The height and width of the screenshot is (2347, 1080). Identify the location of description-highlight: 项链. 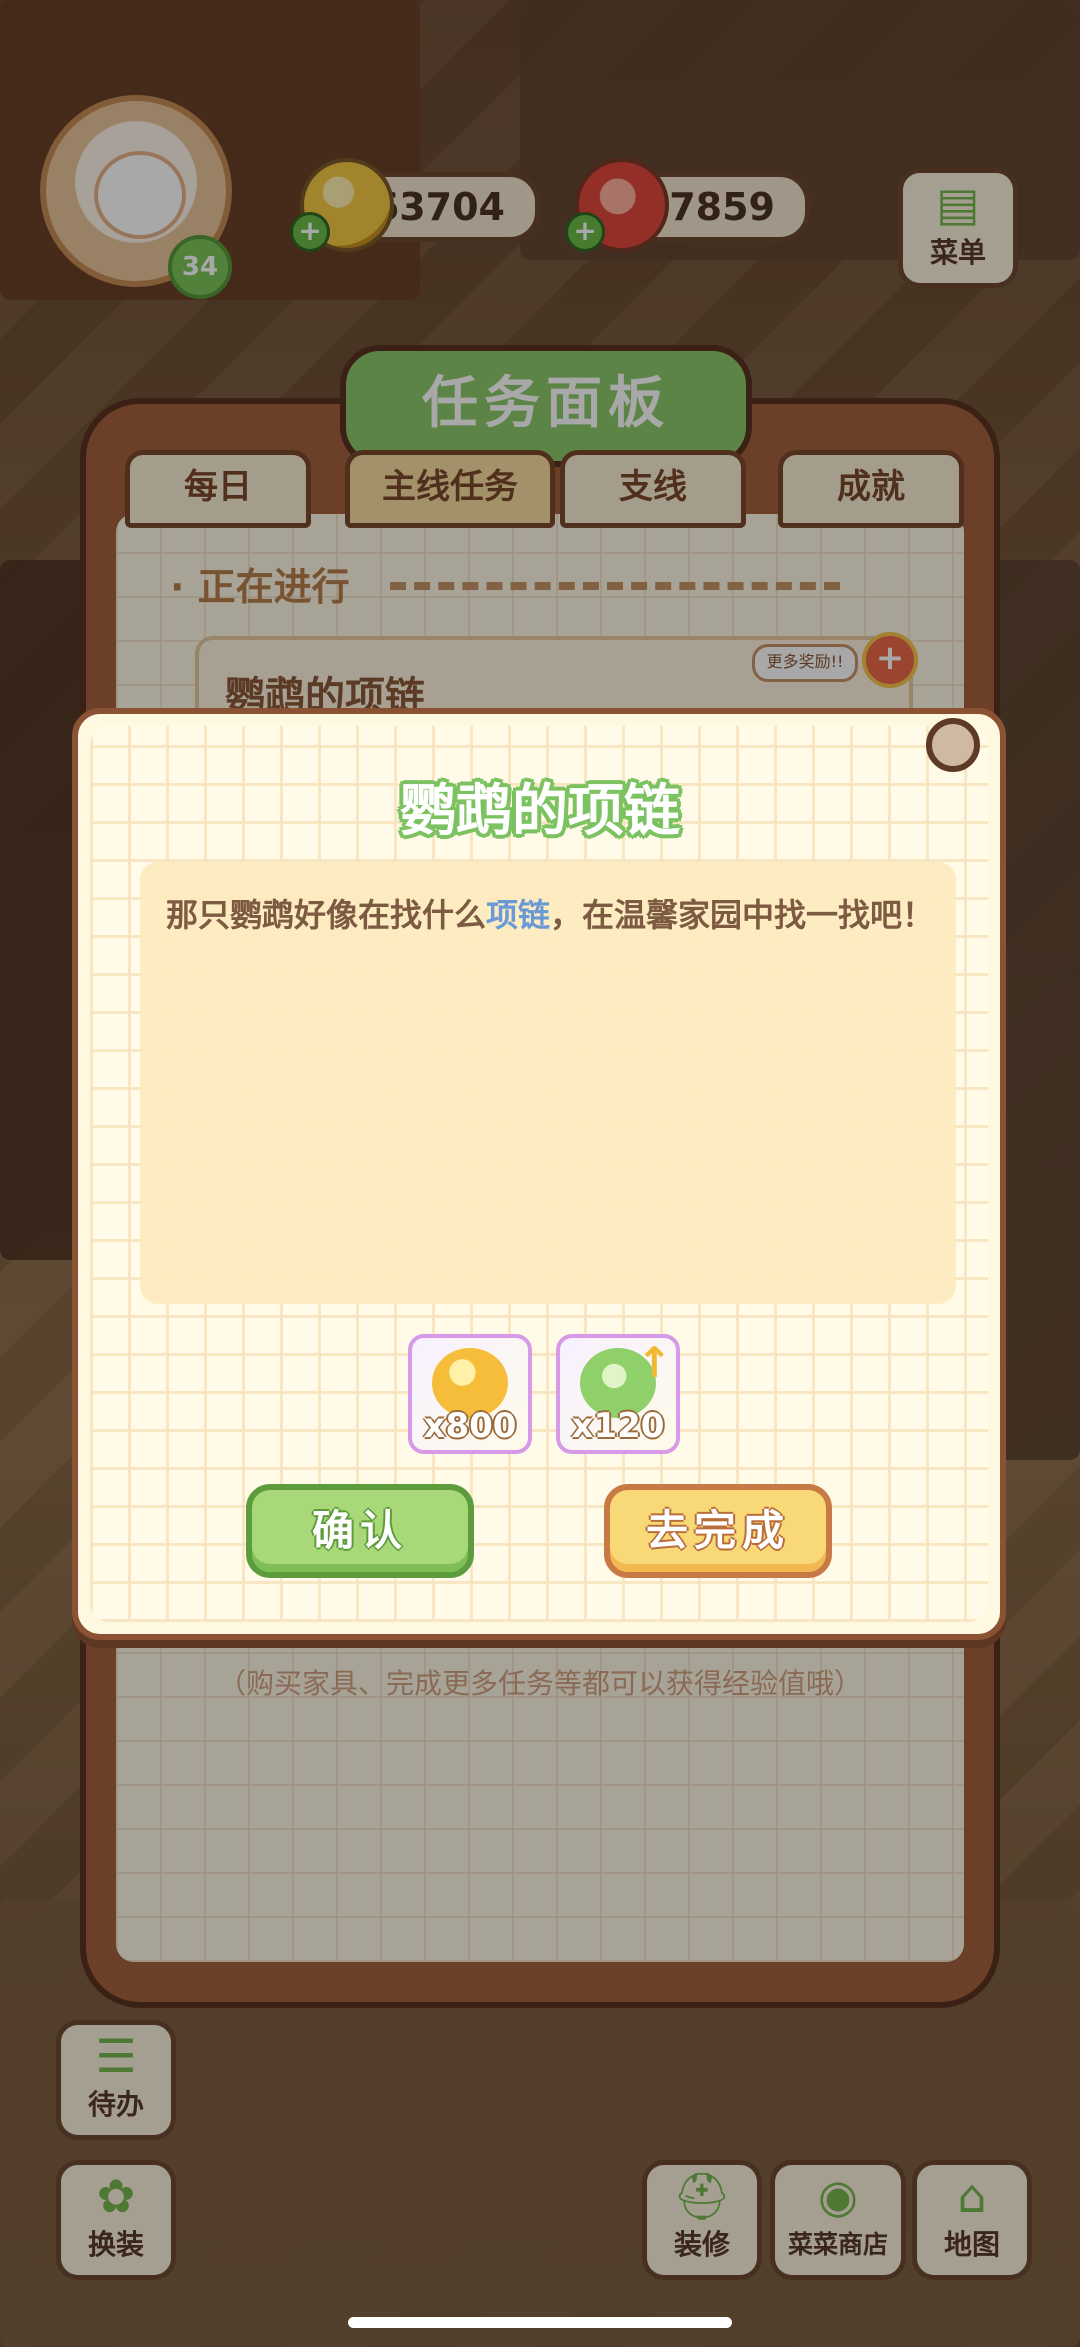
(518, 915).